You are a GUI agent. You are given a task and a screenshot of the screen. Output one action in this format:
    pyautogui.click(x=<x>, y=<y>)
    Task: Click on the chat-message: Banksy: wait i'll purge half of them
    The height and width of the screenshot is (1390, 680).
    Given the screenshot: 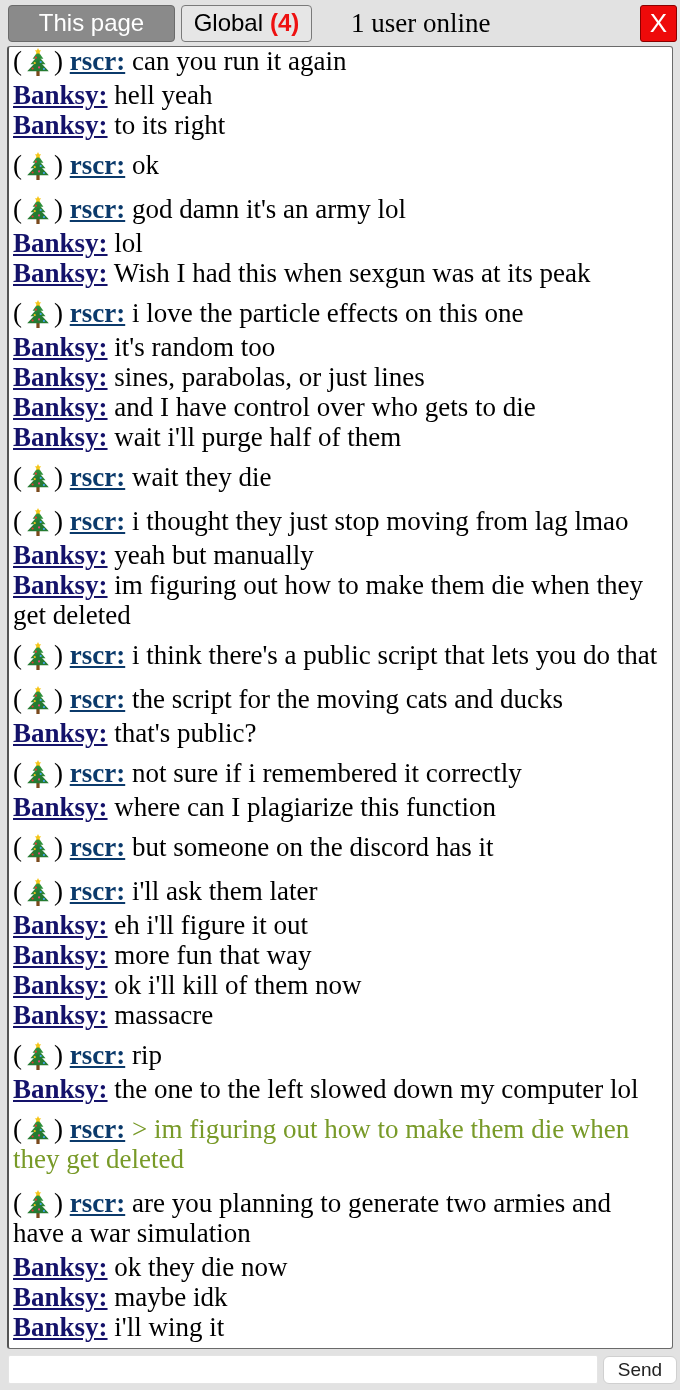 What is the action you would take?
    pyautogui.click(x=208, y=437)
    